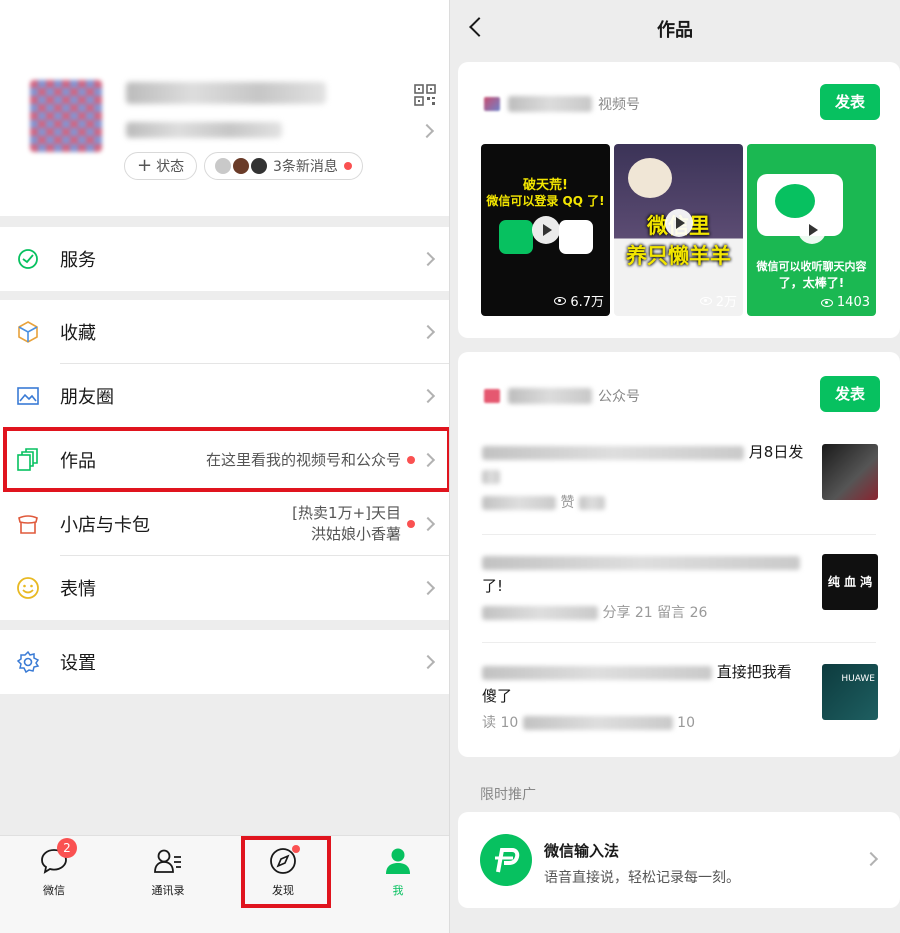  I want to click on status-label: 状态, so click(170, 167).